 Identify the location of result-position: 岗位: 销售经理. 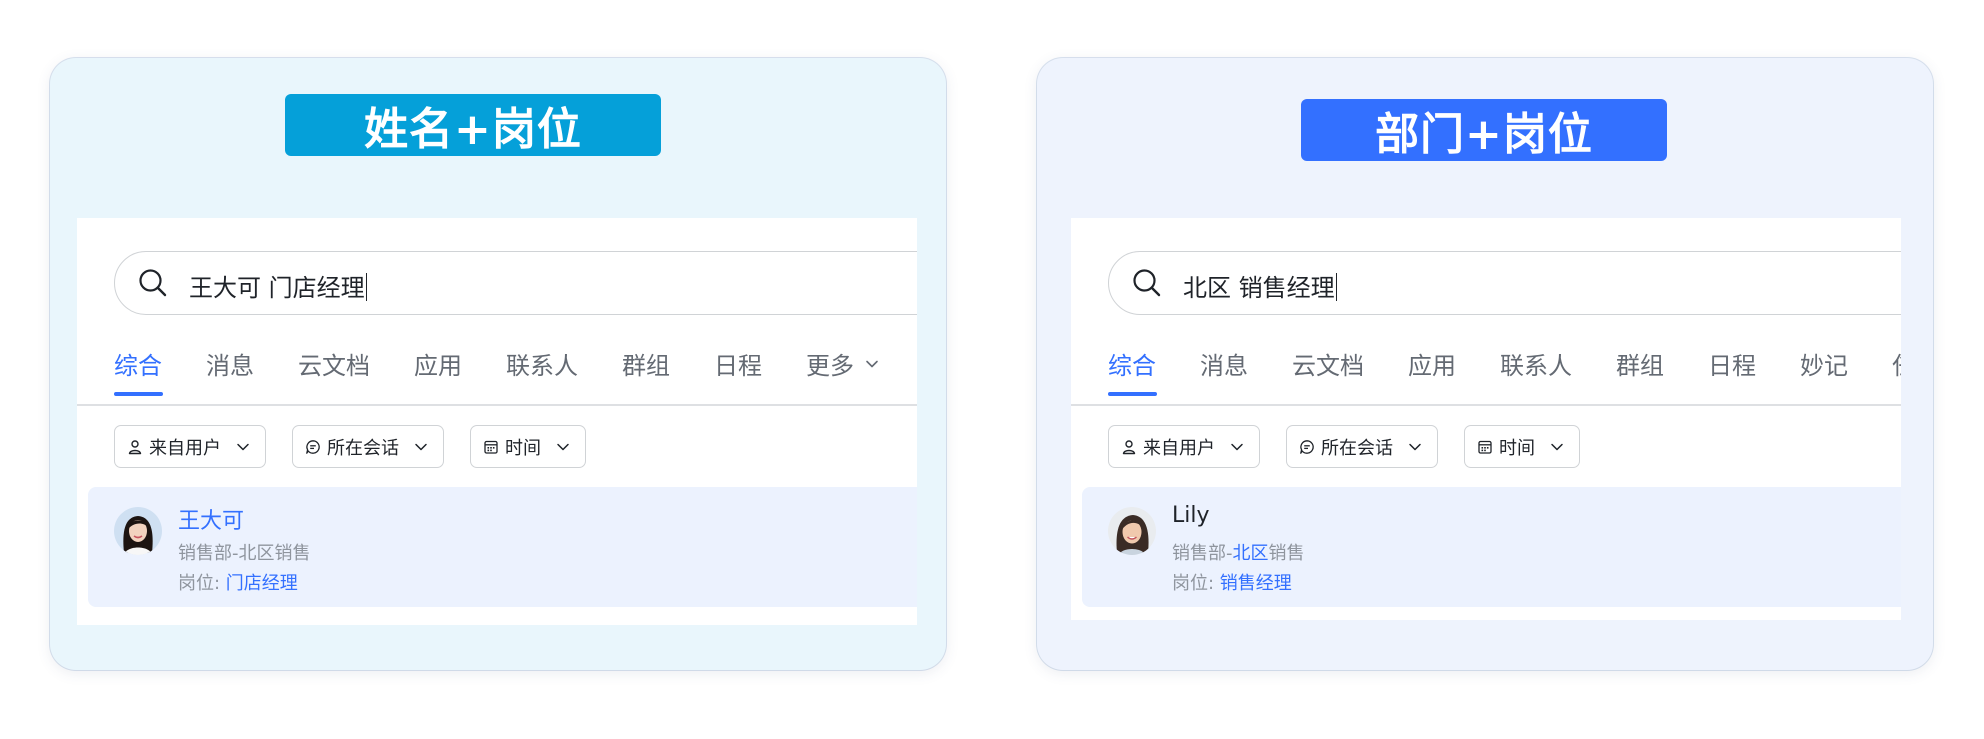
(1232, 583).